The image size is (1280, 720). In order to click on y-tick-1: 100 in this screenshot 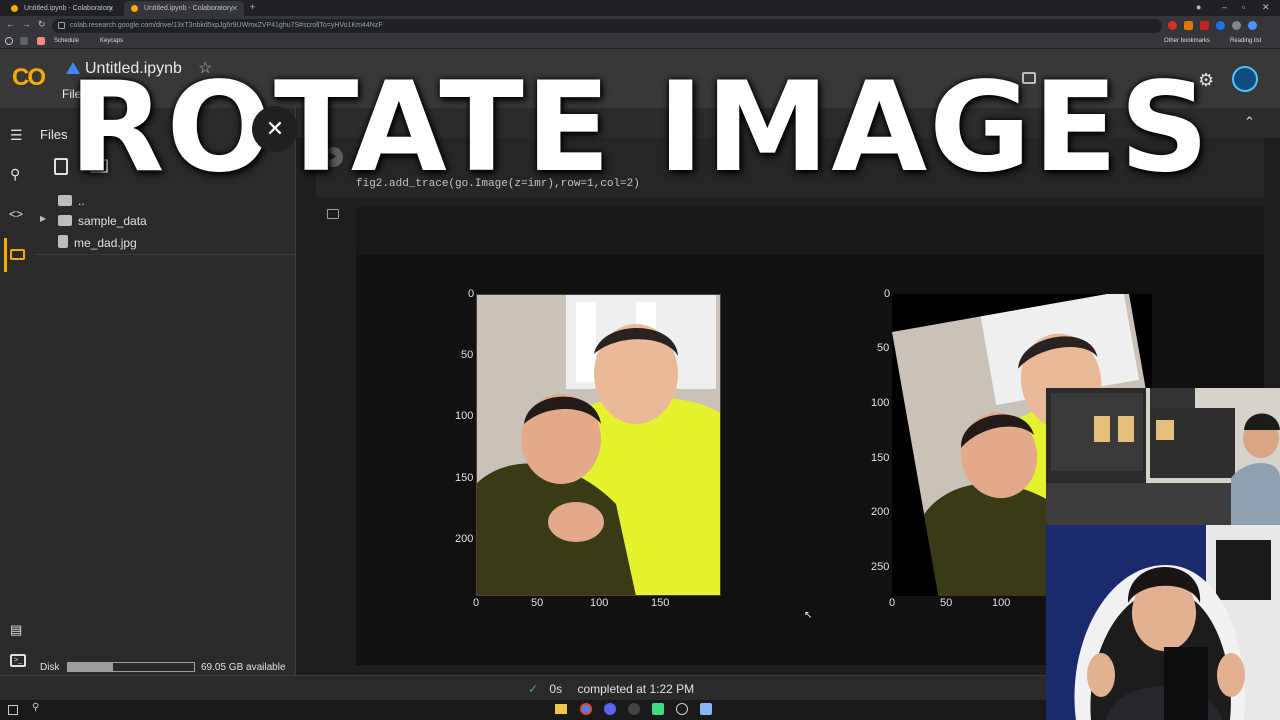, I will do `click(464, 416)`.